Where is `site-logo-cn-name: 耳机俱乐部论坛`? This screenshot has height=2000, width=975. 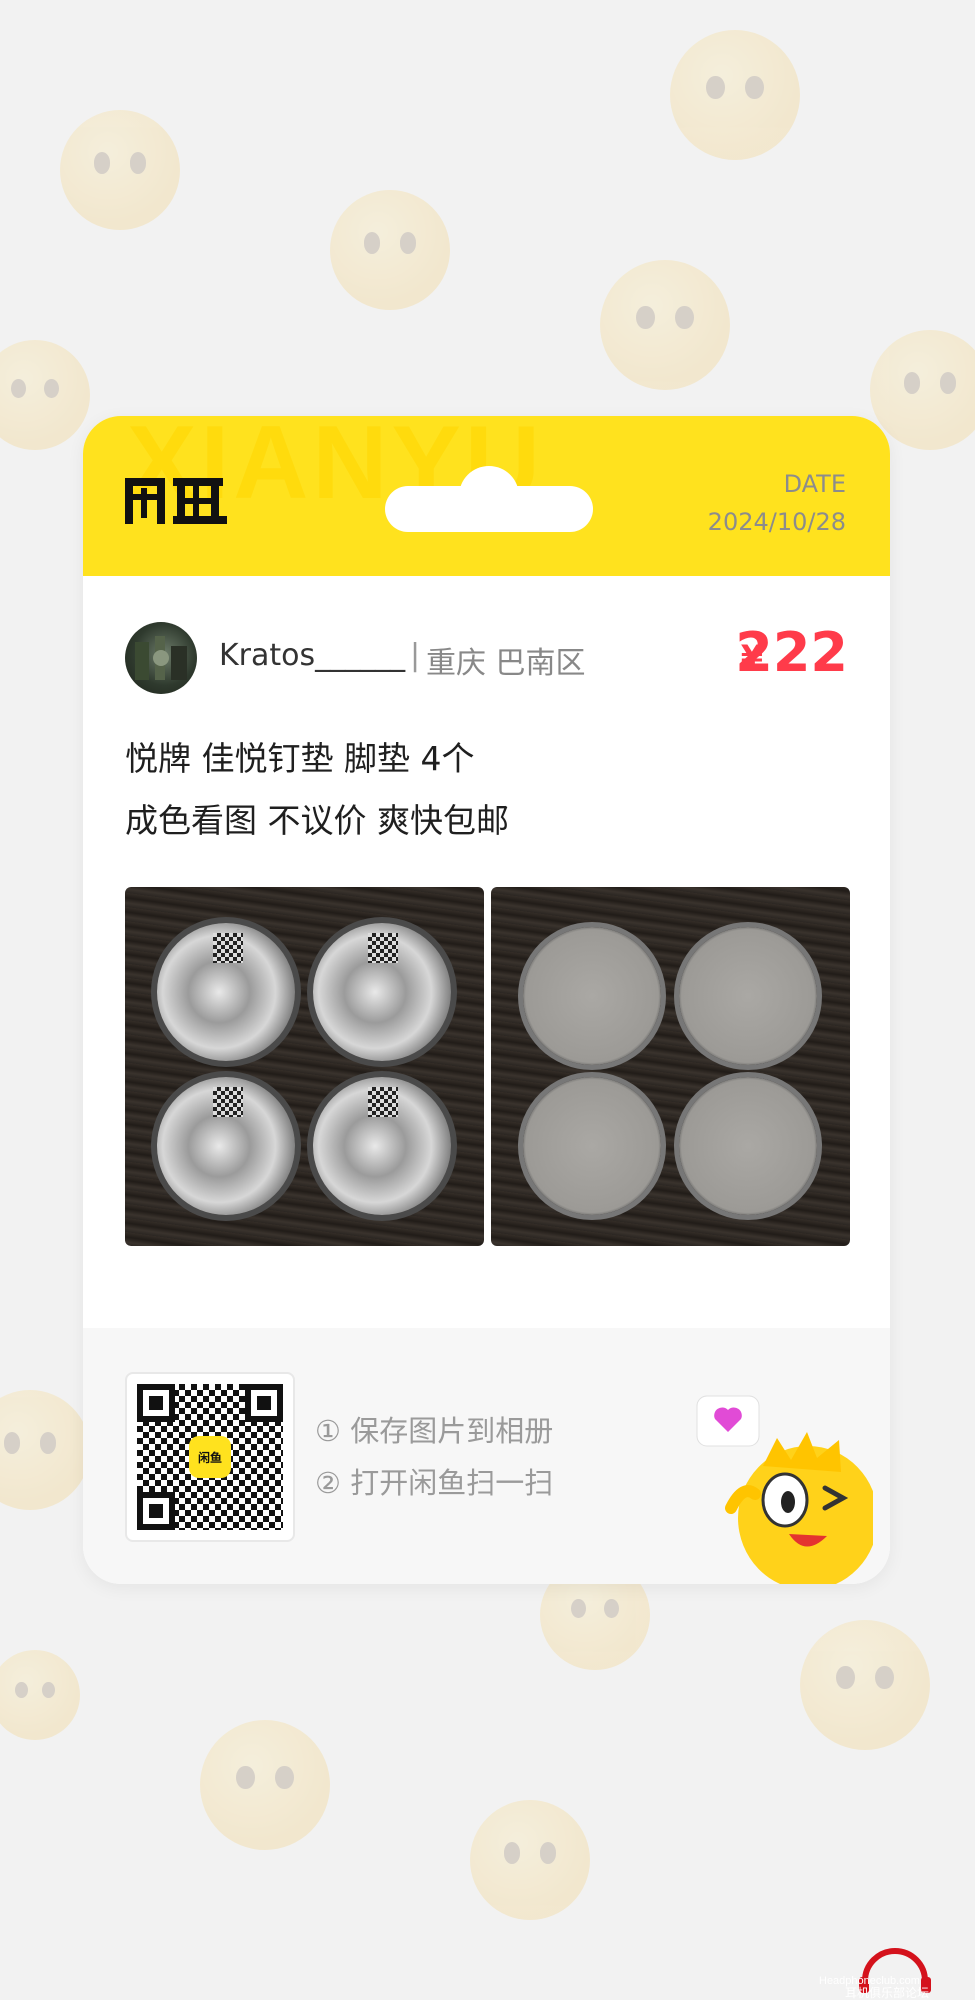 site-logo-cn-name: 耳机俱乐部论坛 is located at coordinates (887, 1992).